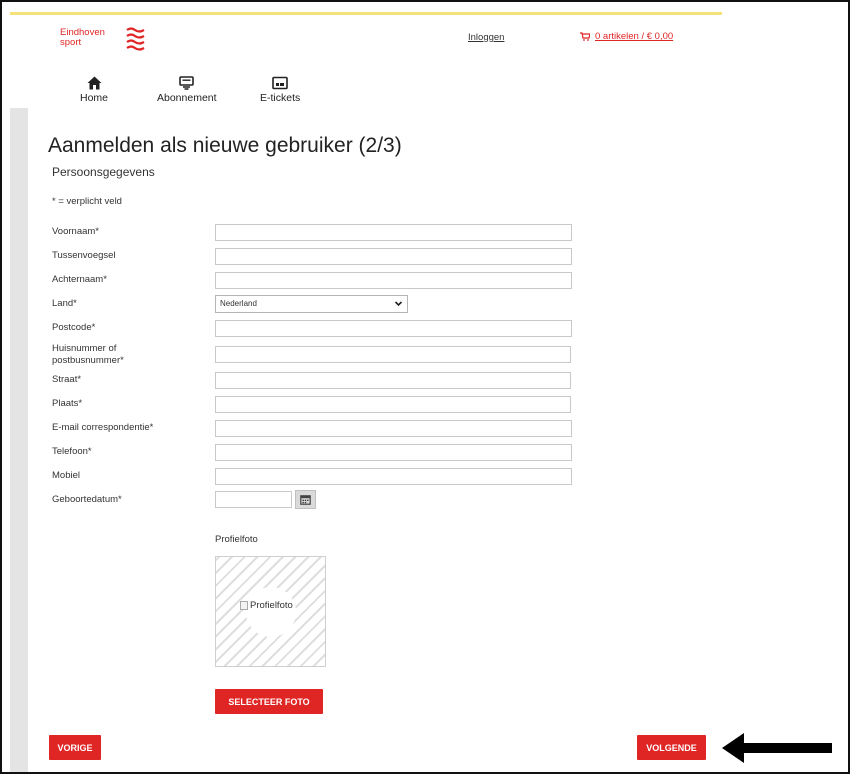  Describe the element at coordinates (88, 354) in the screenshot. I see `label-house-number: Huisnummer of postbusnummer*` at that location.